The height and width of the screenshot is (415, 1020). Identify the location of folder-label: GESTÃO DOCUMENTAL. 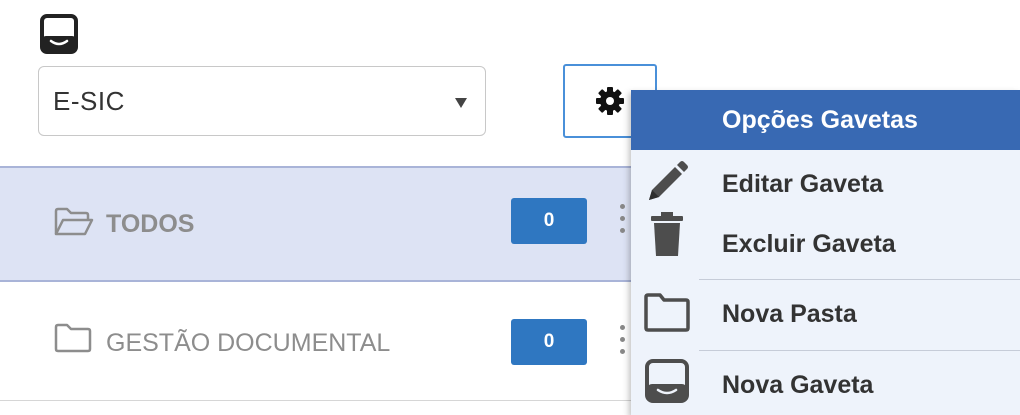
(248, 343).